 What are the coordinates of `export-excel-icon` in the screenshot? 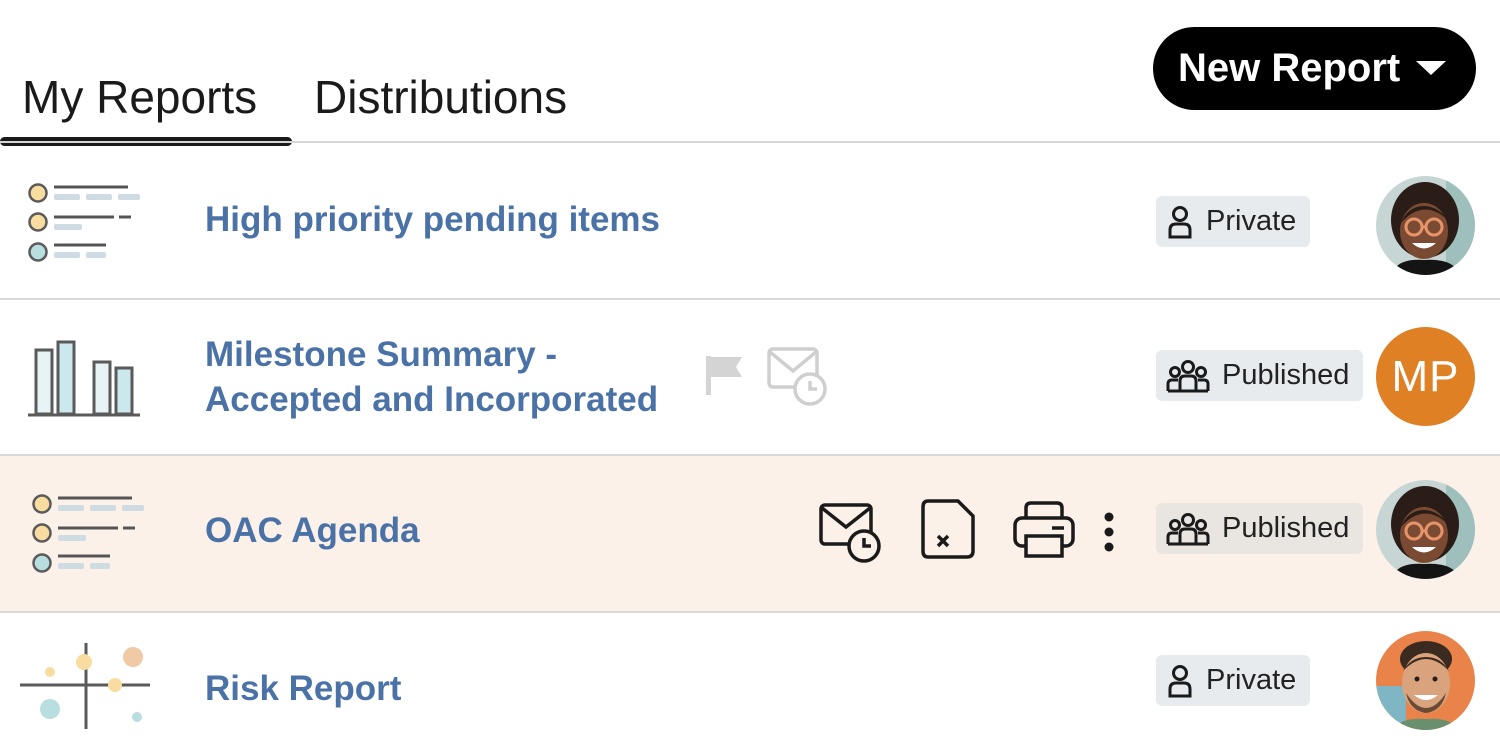 It's located at (948, 529).